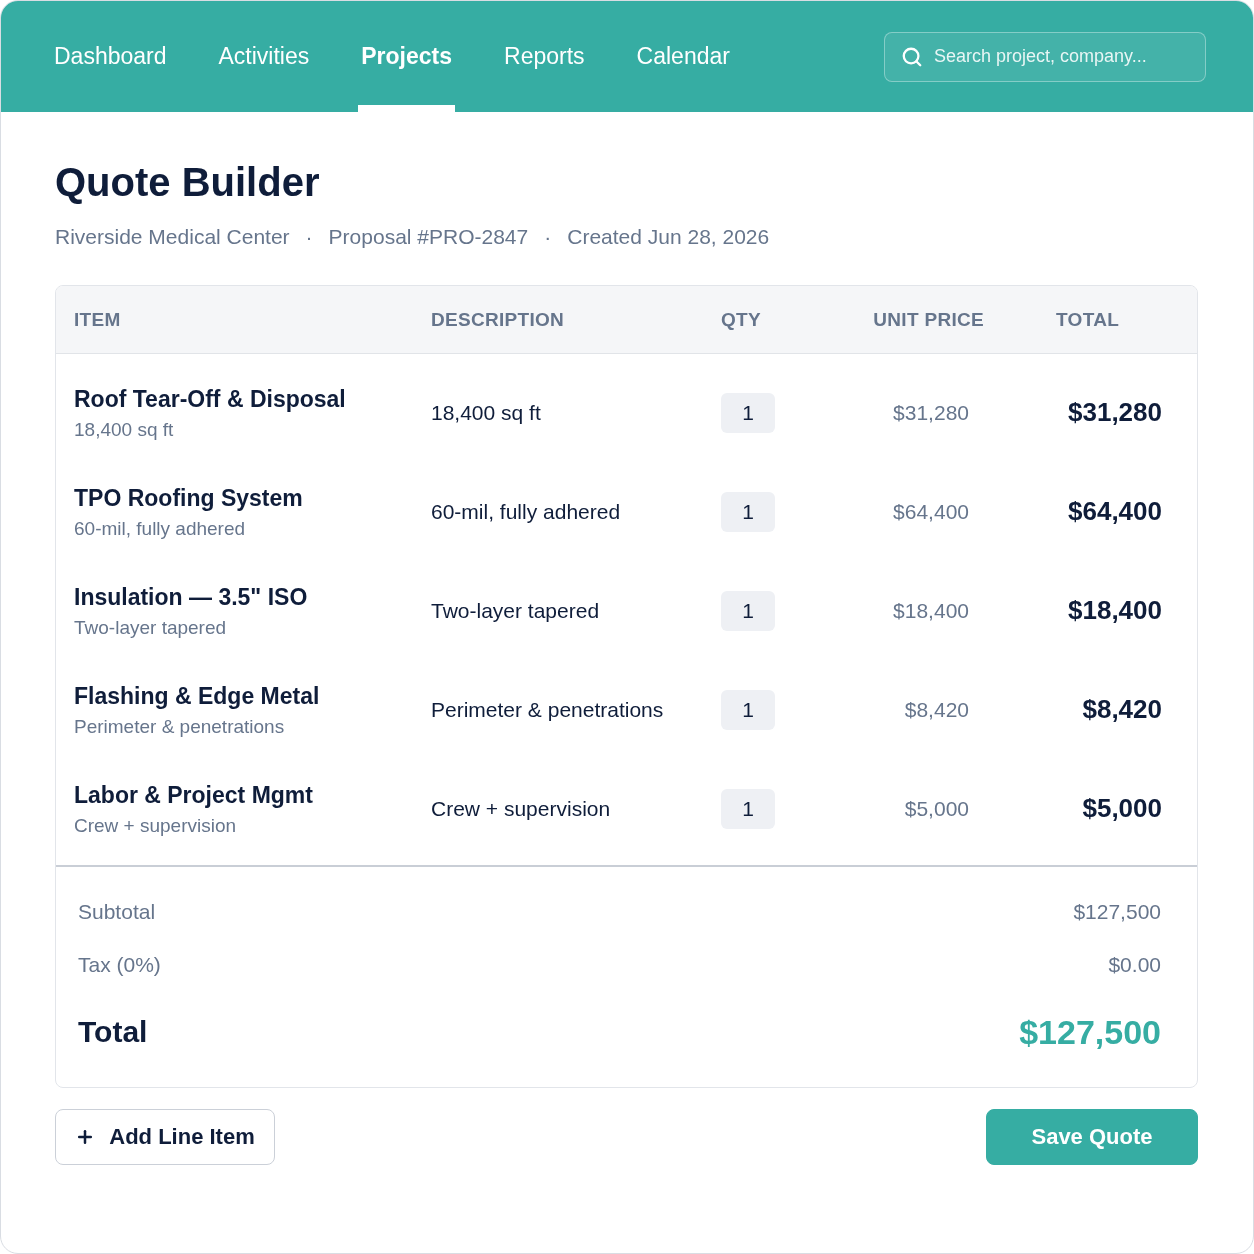 The image size is (1254, 1254). Describe the element at coordinates (119, 964) in the screenshot. I see `summary-label: Tax (0%)` at that location.